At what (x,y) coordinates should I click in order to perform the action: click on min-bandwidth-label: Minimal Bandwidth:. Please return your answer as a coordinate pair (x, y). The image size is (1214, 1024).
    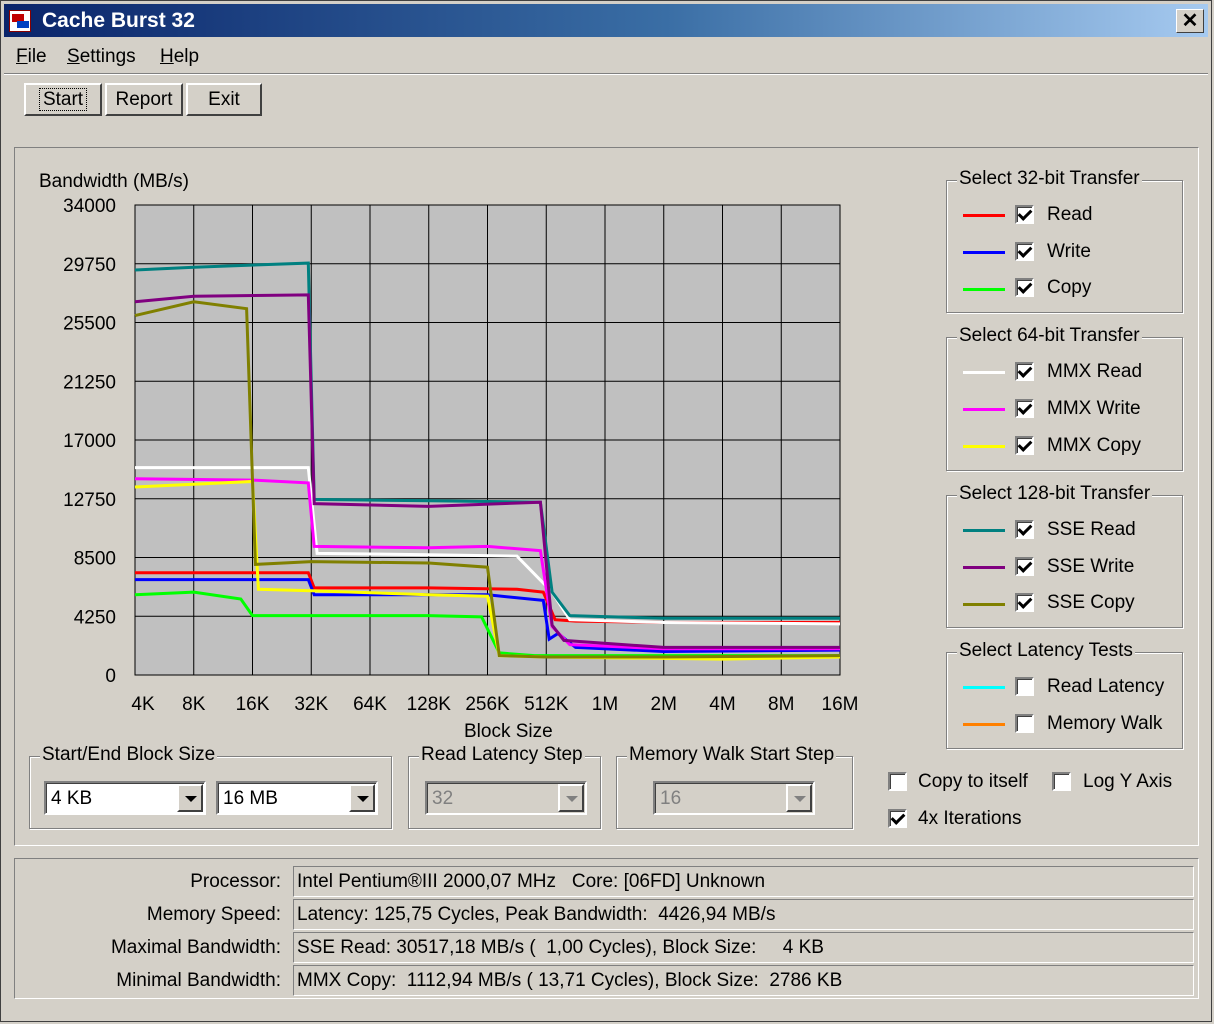
    Looking at the image, I should click on (198, 980).